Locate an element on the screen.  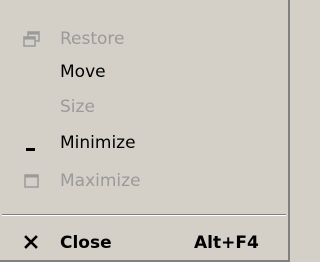
restore-icon is located at coordinates (32, 39).